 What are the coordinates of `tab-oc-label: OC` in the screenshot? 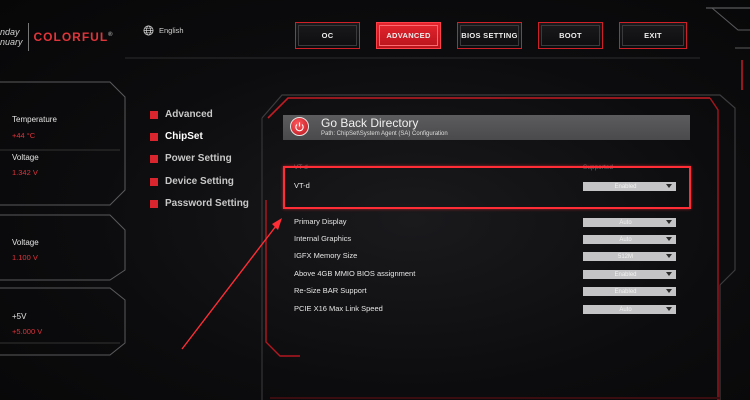 It's located at (327, 35).